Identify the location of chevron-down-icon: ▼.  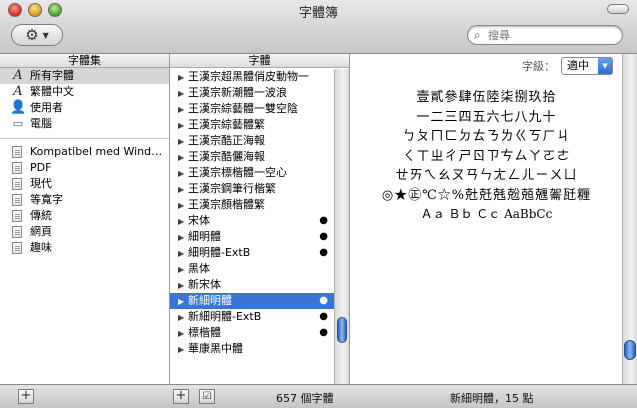
(45, 35).